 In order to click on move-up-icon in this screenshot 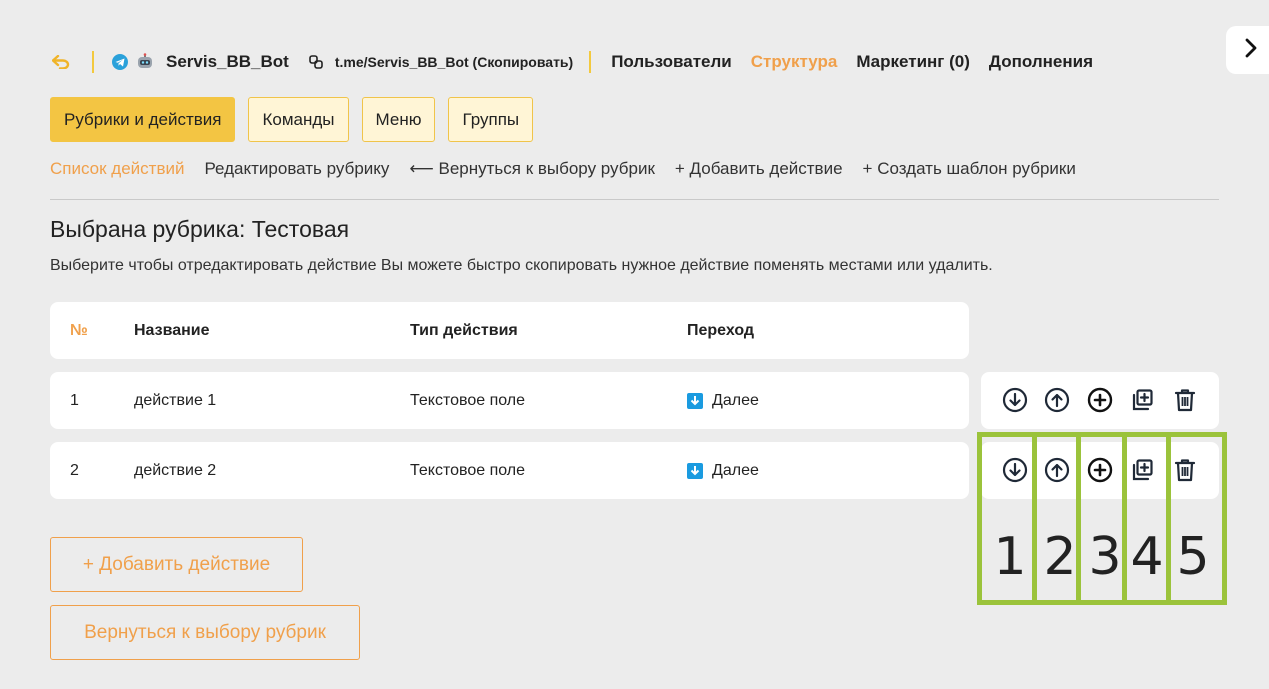, I will do `click(1057, 400)`.